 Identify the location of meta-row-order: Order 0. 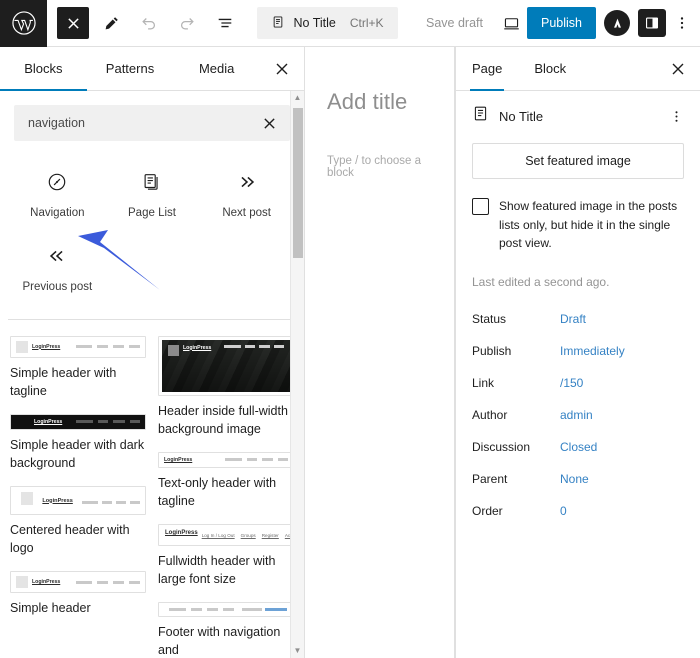
(578, 511).